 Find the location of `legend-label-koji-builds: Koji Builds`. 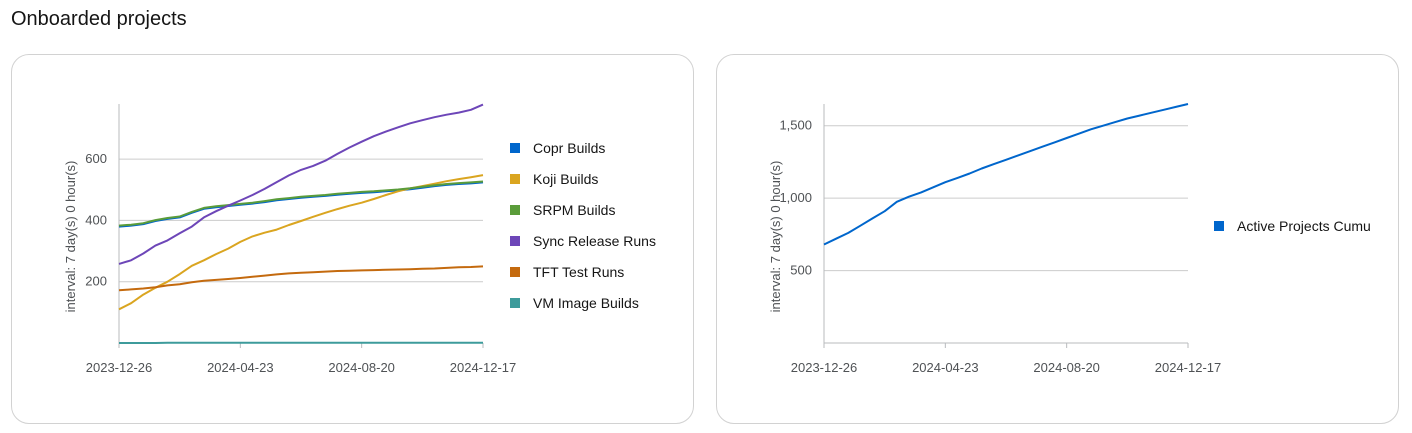

legend-label-koji-builds: Koji Builds is located at coordinates (565, 179).